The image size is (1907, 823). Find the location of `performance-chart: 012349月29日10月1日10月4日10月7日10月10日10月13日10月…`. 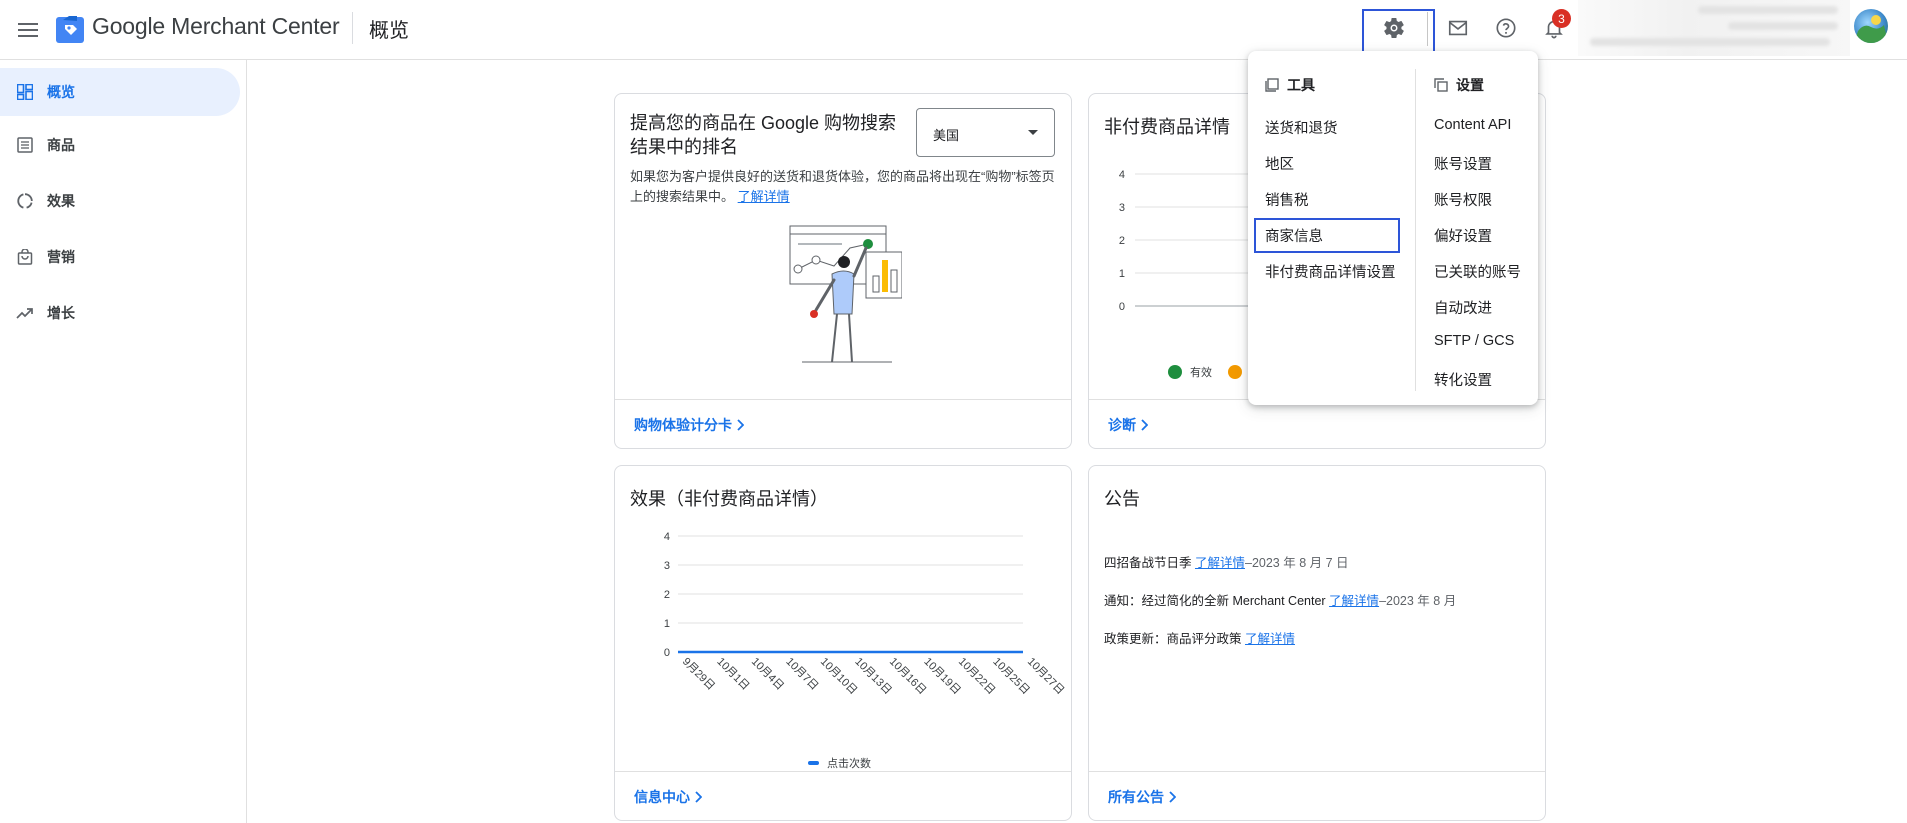

performance-chart: 012349月29日10月1日10月4日10月7日10月10日10月13日10月… is located at coordinates (865, 614).